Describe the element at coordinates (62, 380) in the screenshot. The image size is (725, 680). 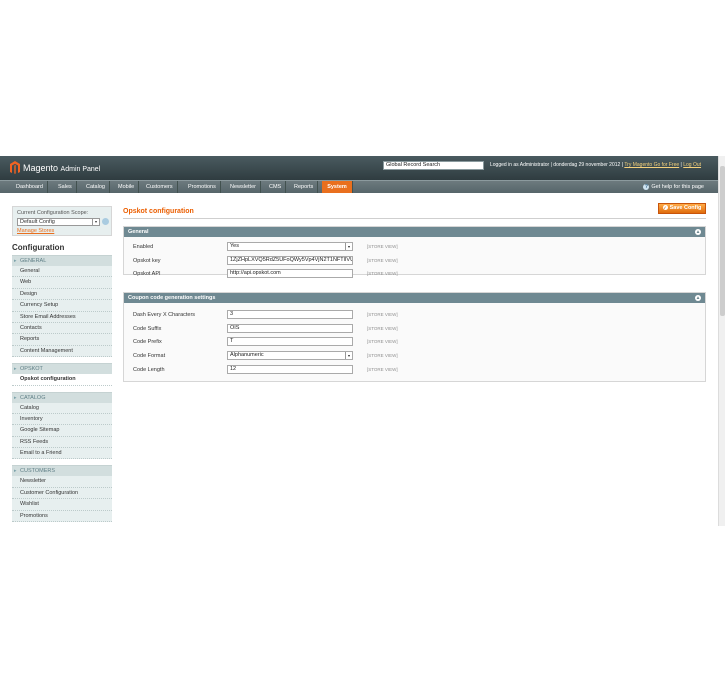
I see `sidebar-item-opskot-configuration: Opskot configuration` at that location.